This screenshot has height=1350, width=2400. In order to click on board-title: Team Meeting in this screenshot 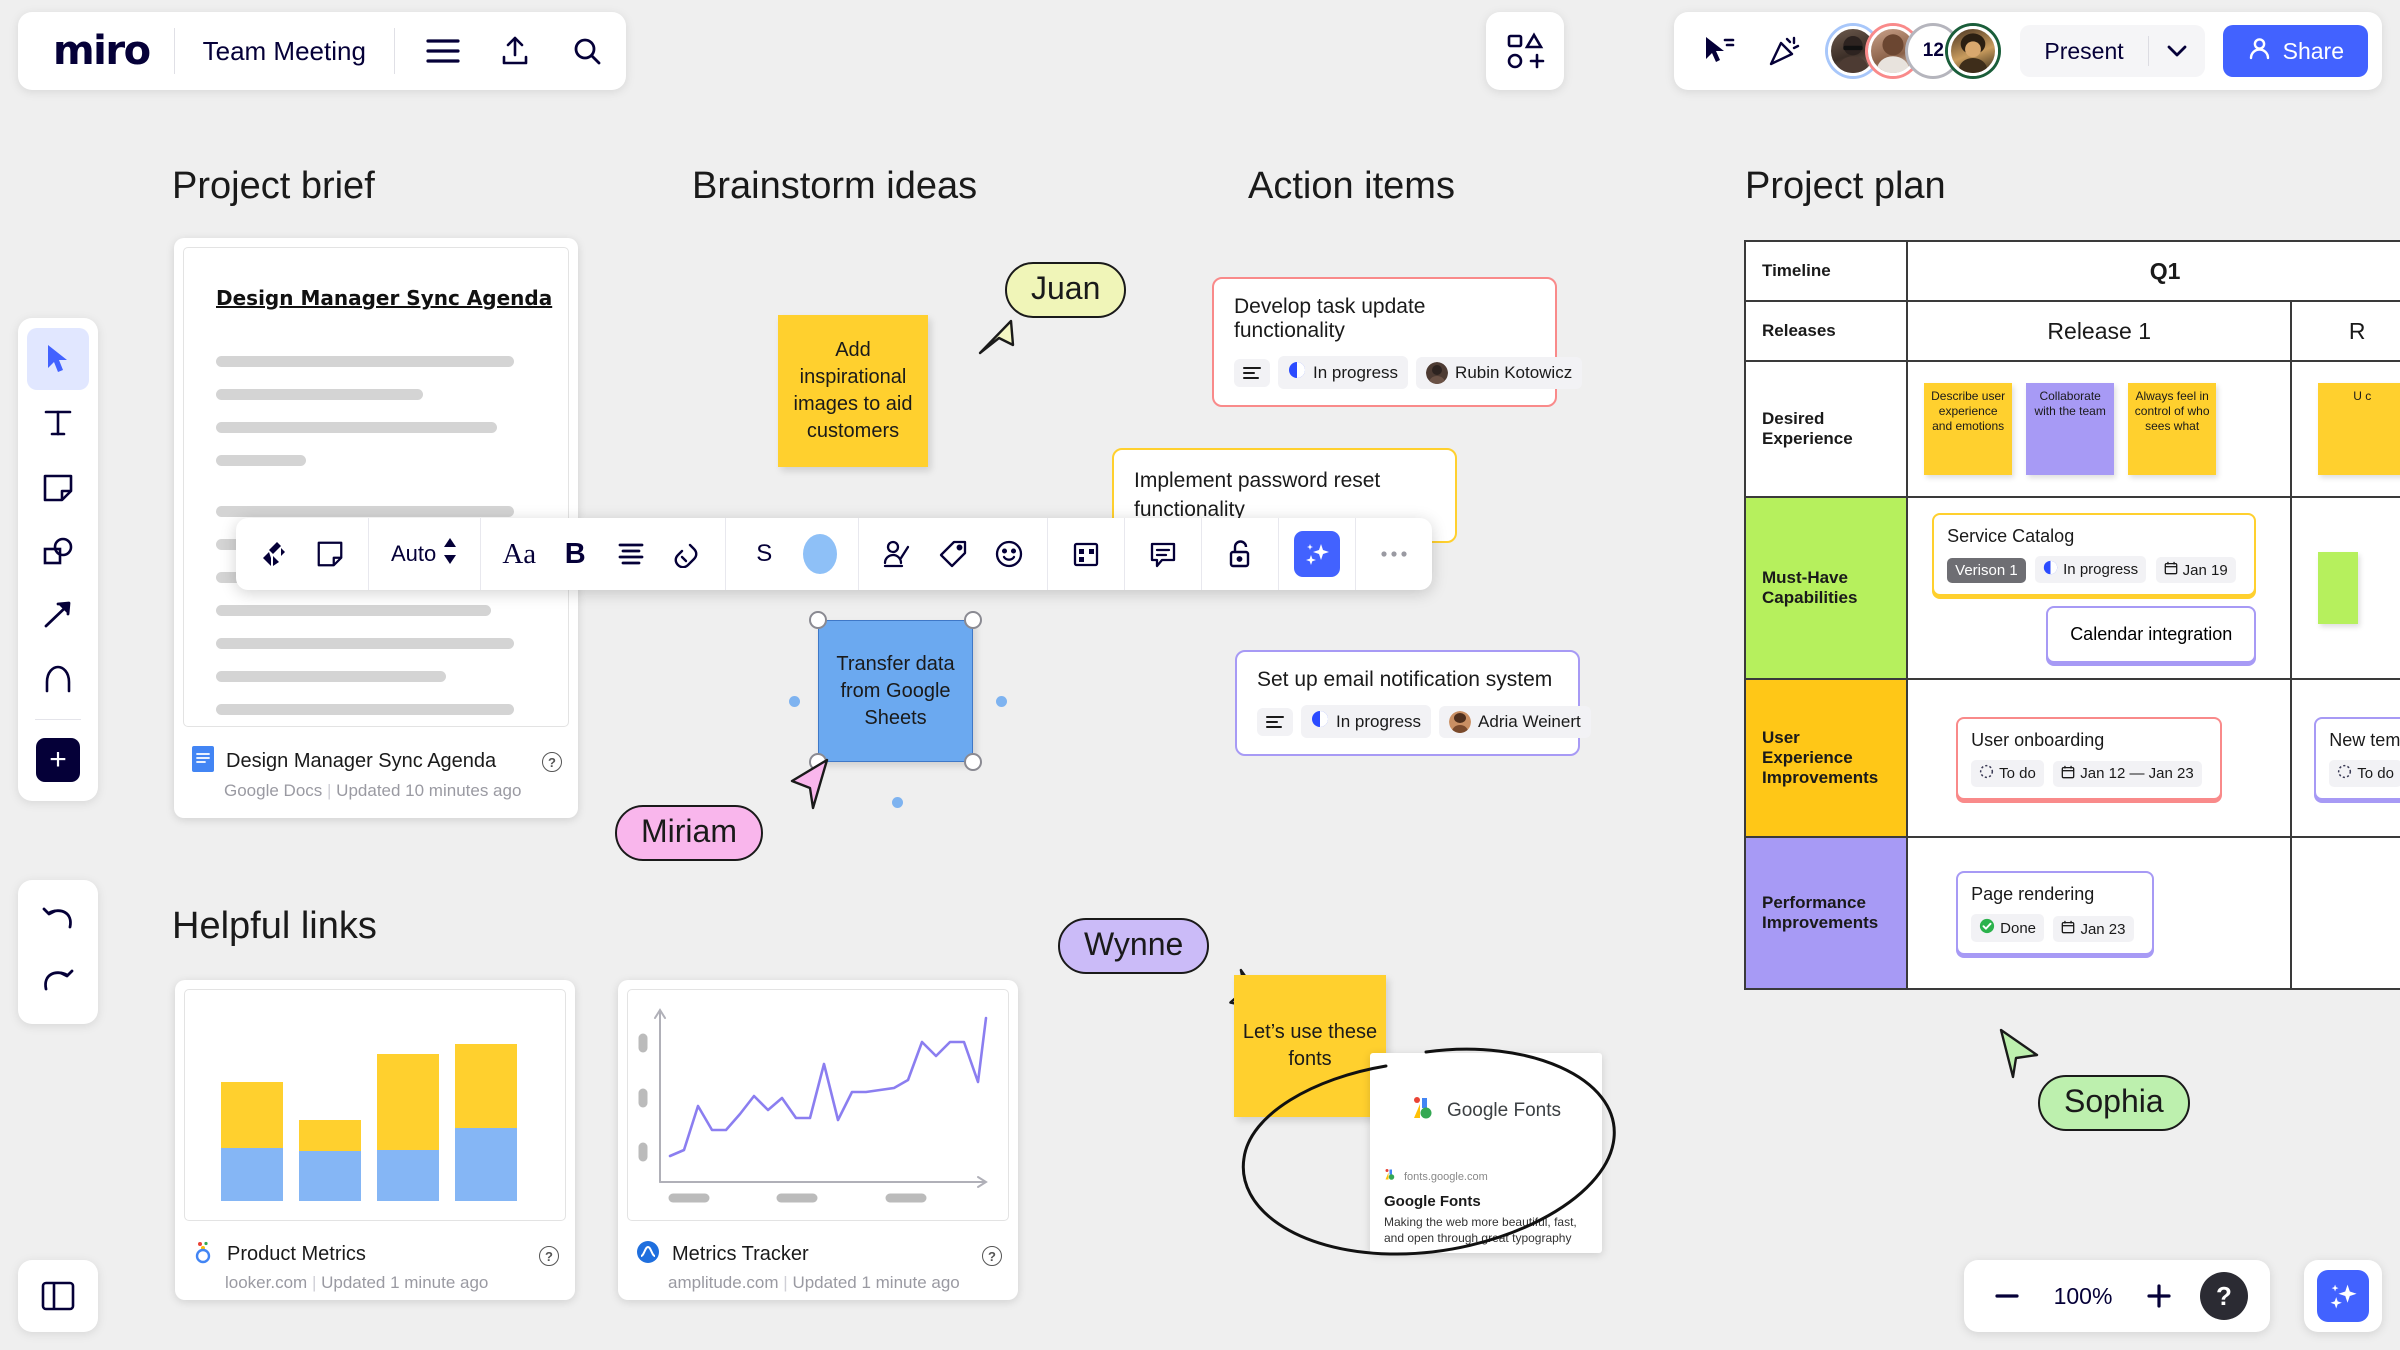, I will do `click(284, 51)`.